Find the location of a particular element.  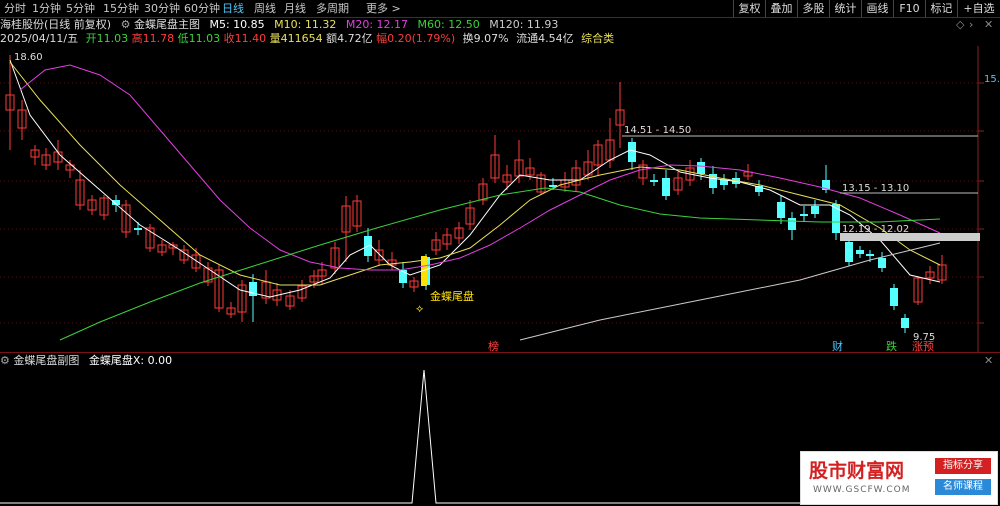

sub-gear-icon: ⚙ is located at coordinates (5, 360).